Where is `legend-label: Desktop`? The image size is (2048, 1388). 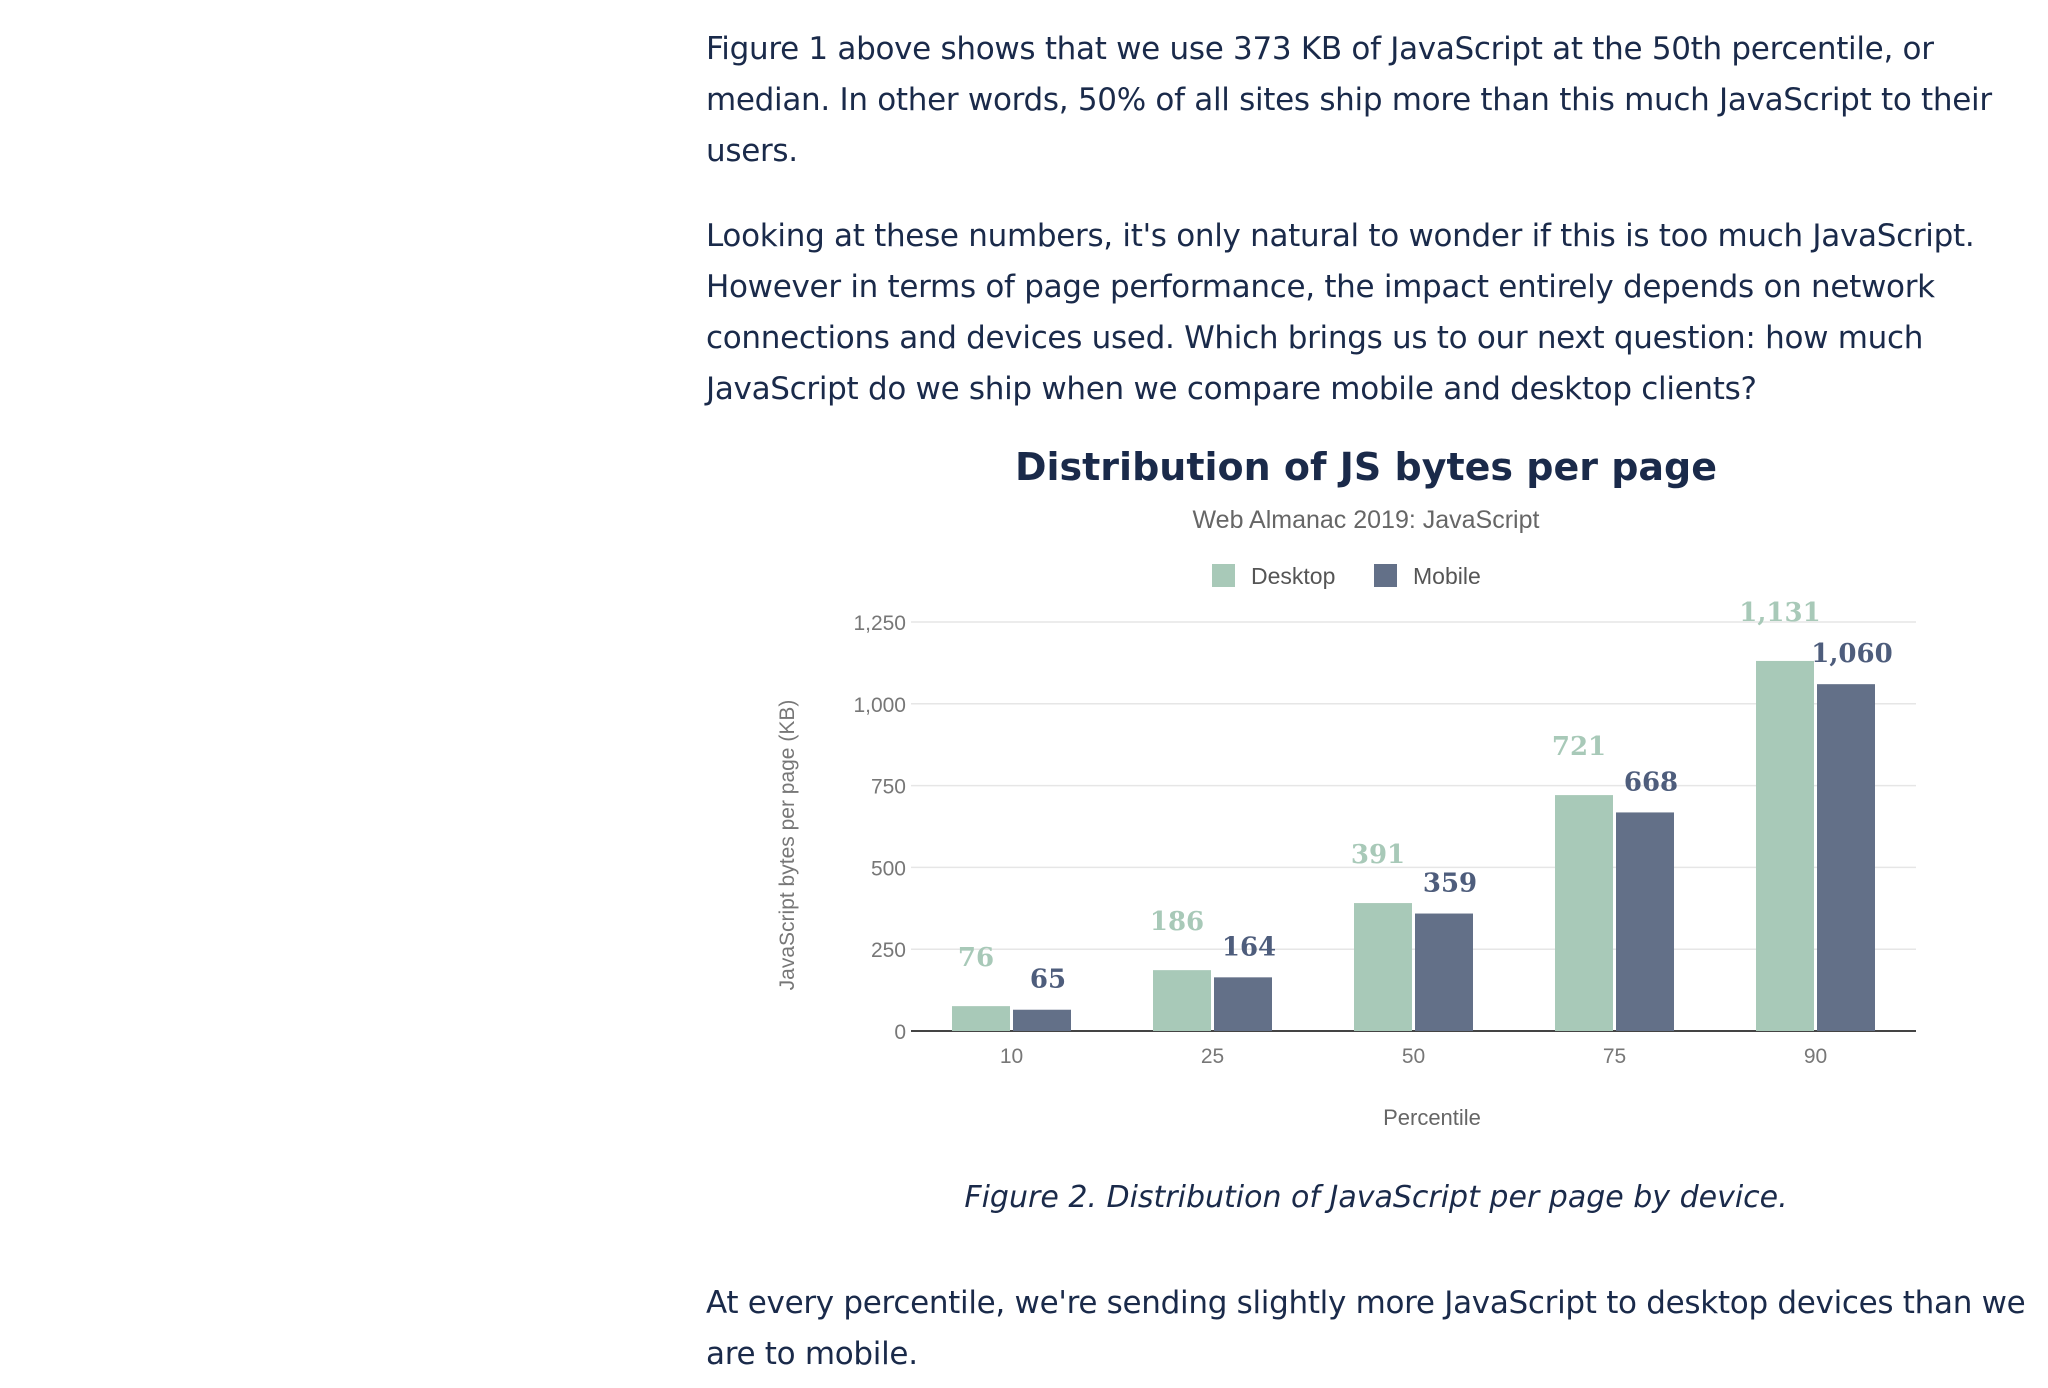 legend-label: Desktop is located at coordinates (1293, 576).